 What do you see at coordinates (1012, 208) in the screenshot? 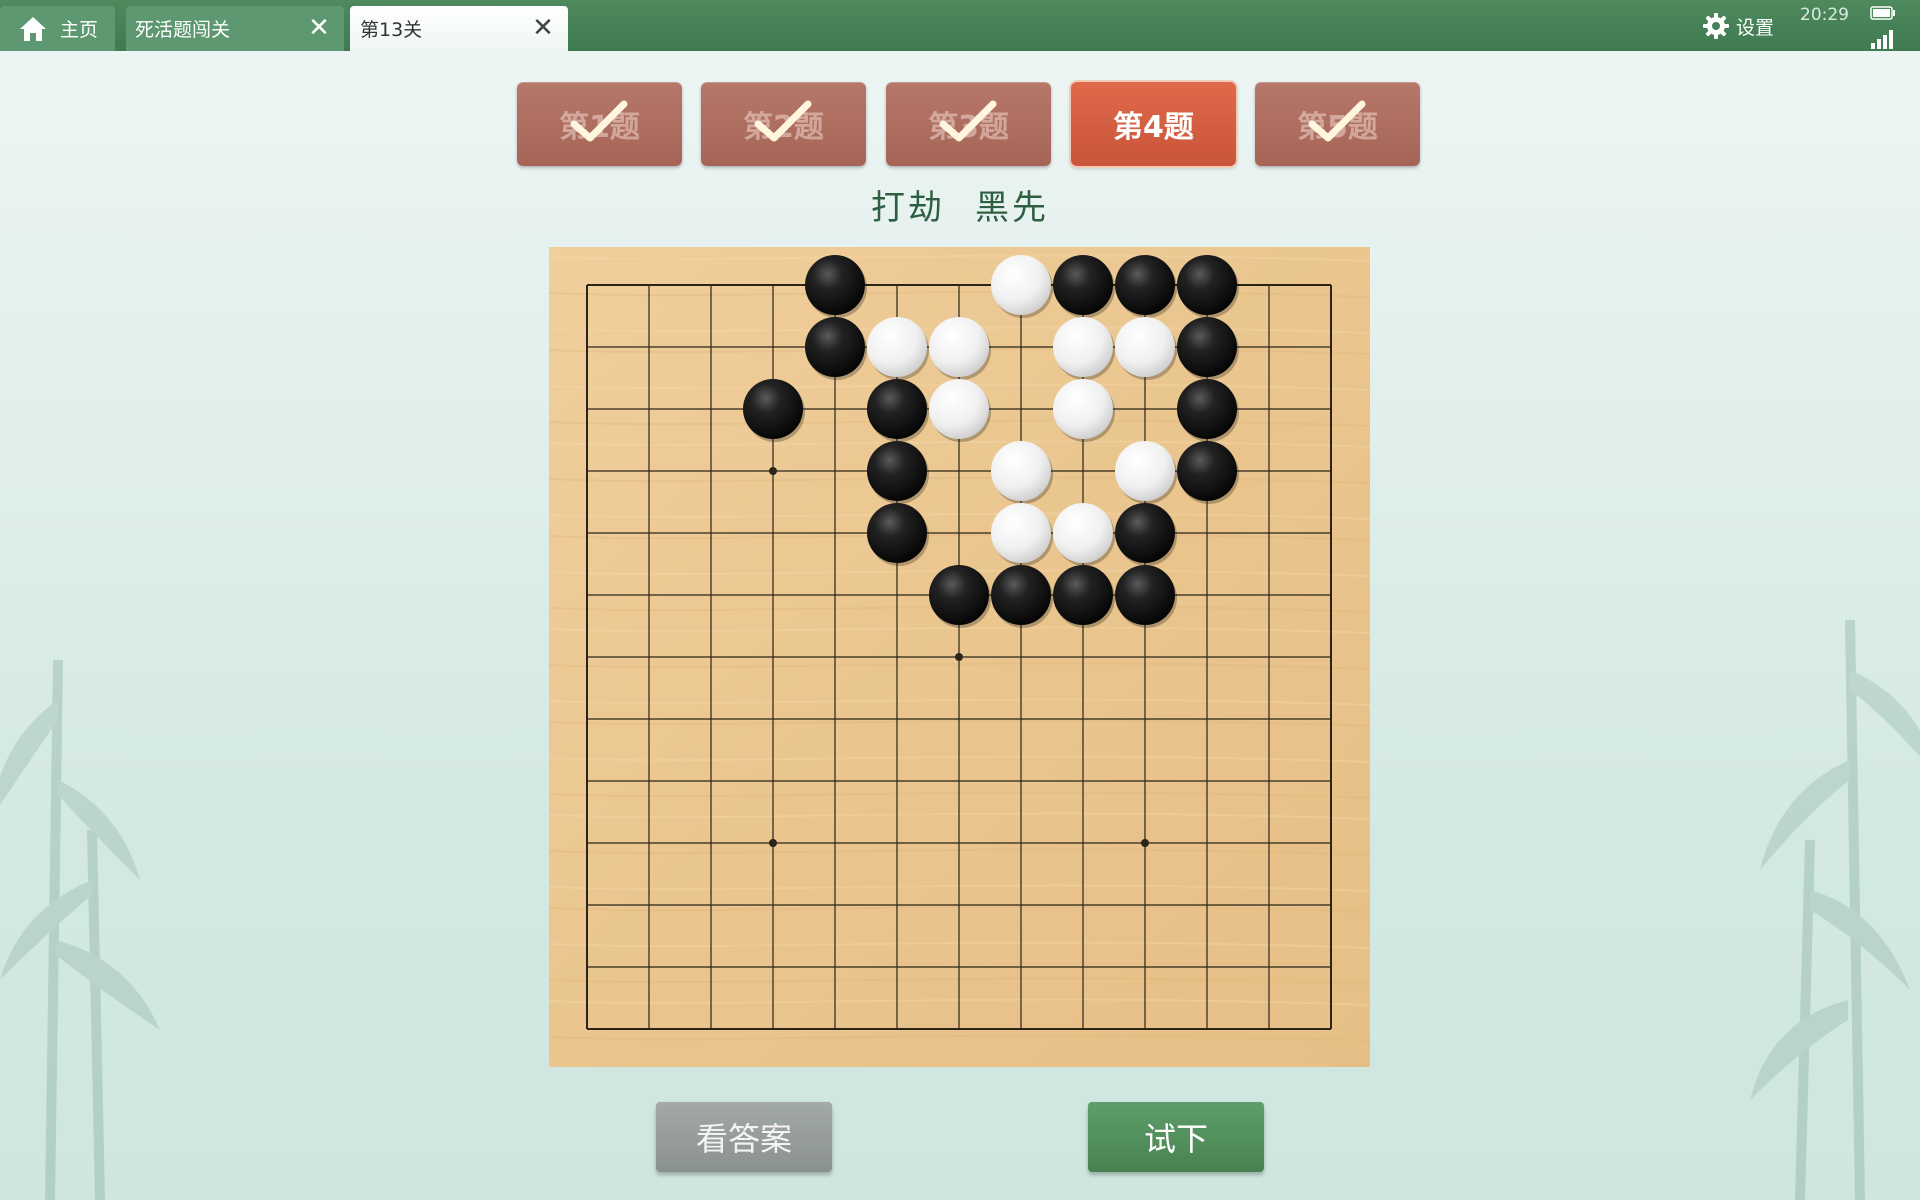
I see `problem-turn: 黑先` at bounding box center [1012, 208].